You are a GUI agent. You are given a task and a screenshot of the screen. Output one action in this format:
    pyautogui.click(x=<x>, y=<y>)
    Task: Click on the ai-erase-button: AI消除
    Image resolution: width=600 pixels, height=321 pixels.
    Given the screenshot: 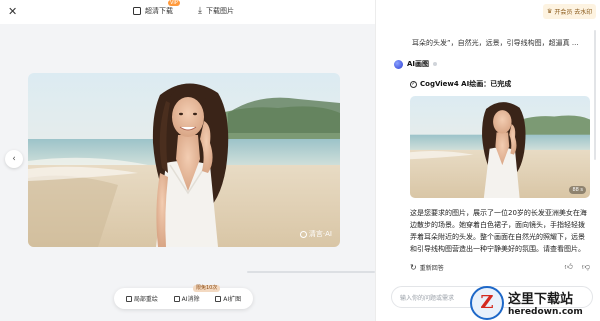 What is the action you would take?
    pyautogui.click(x=186, y=298)
    